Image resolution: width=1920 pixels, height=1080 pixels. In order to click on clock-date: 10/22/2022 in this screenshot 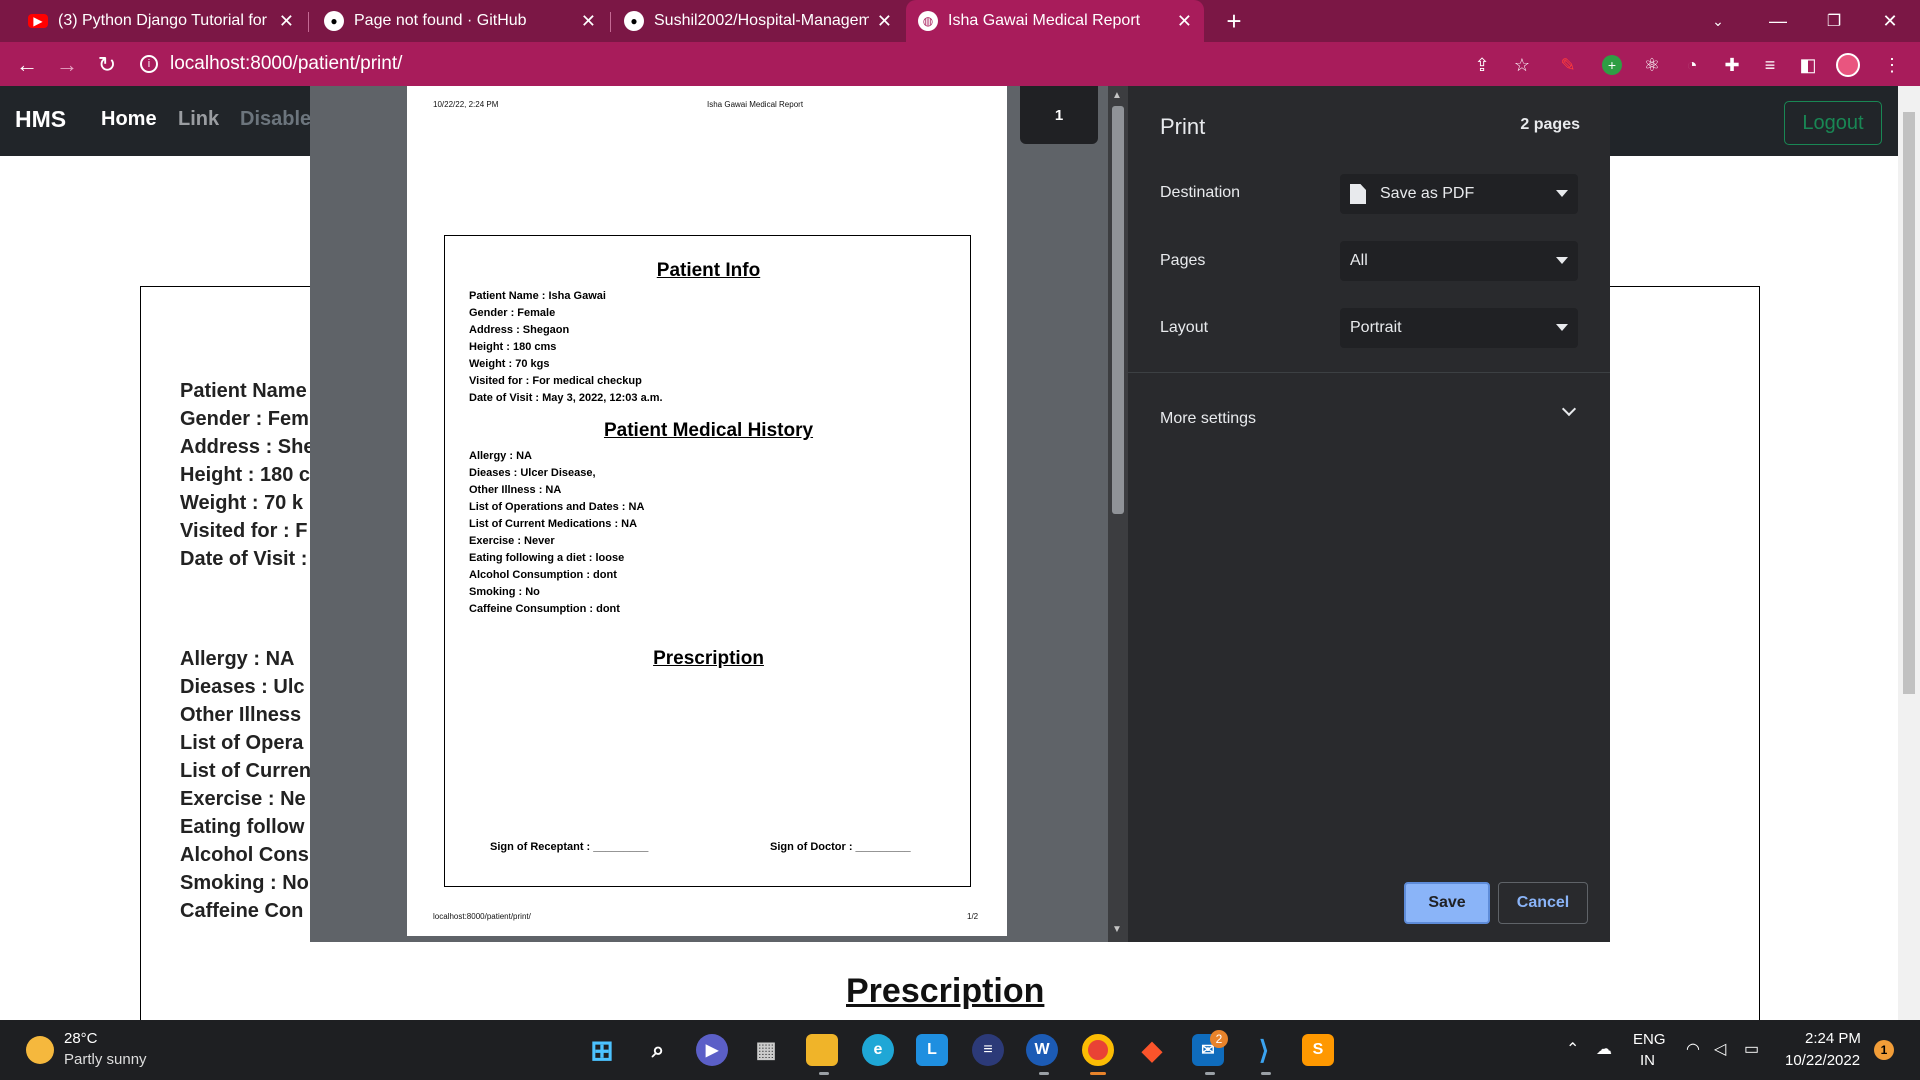, I will do `click(1822, 1060)`.